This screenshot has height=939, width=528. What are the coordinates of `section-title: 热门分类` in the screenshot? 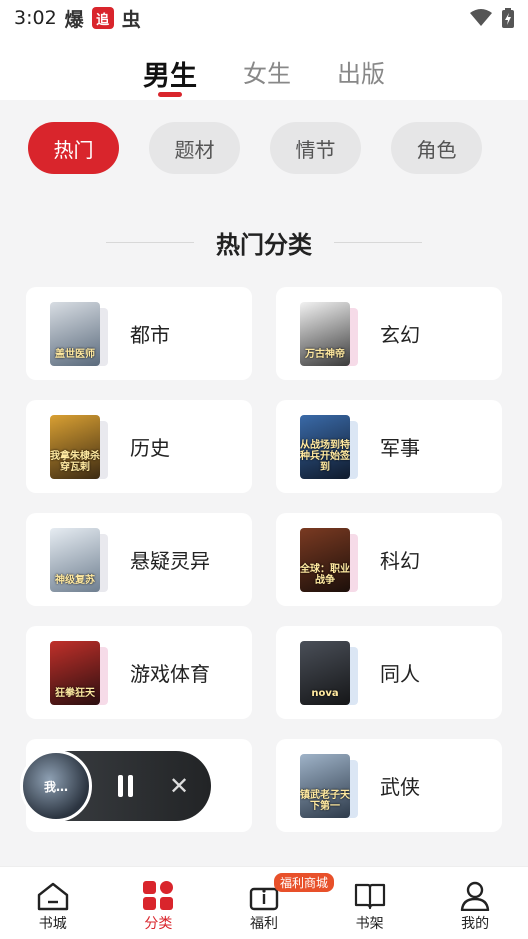 It's located at (264, 244).